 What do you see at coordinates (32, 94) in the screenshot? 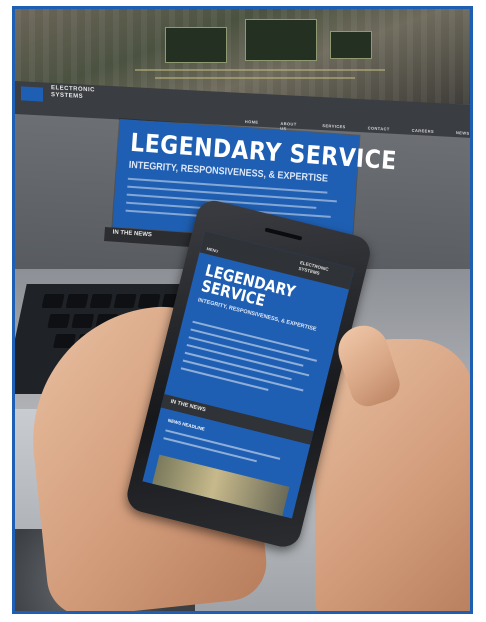
I see `monitor-logo-mark` at bounding box center [32, 94].